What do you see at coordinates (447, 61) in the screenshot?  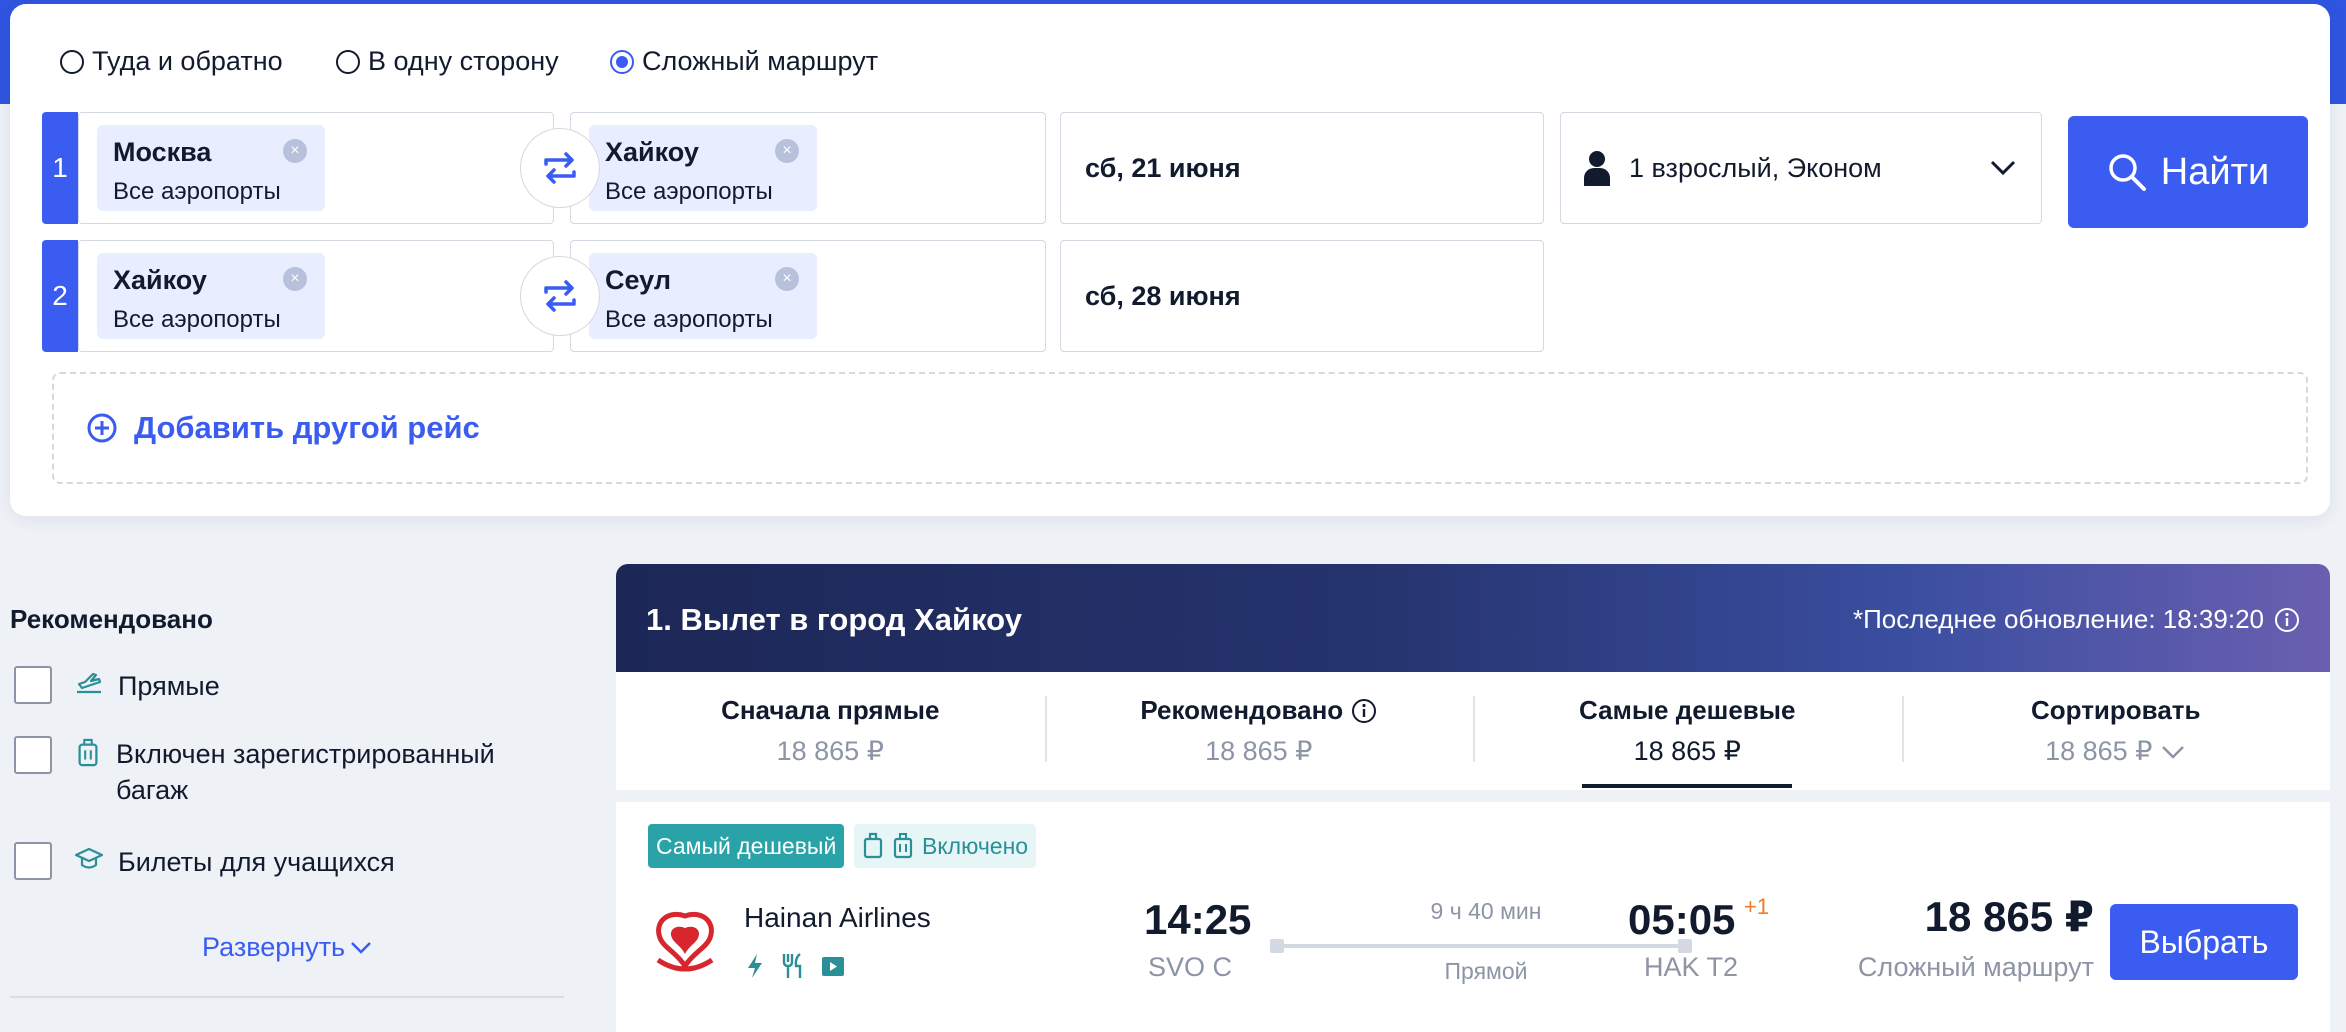 I see `trip-type-oneway: В одну сторону` at bounding box center [447, 61].